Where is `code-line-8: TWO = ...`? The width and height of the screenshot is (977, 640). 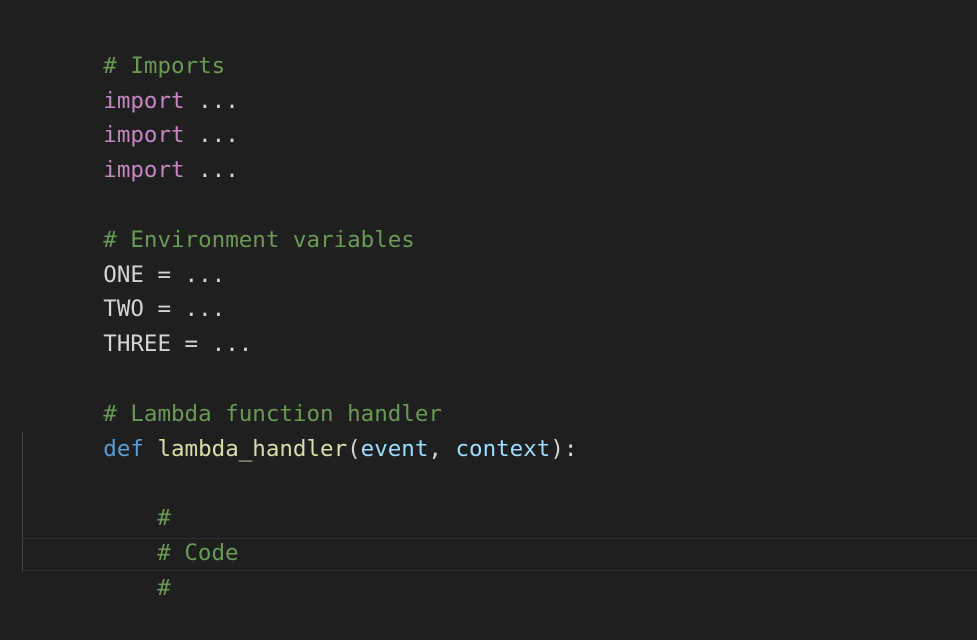
code-line-8: TWO = ... is located at coordinates (499, 290).